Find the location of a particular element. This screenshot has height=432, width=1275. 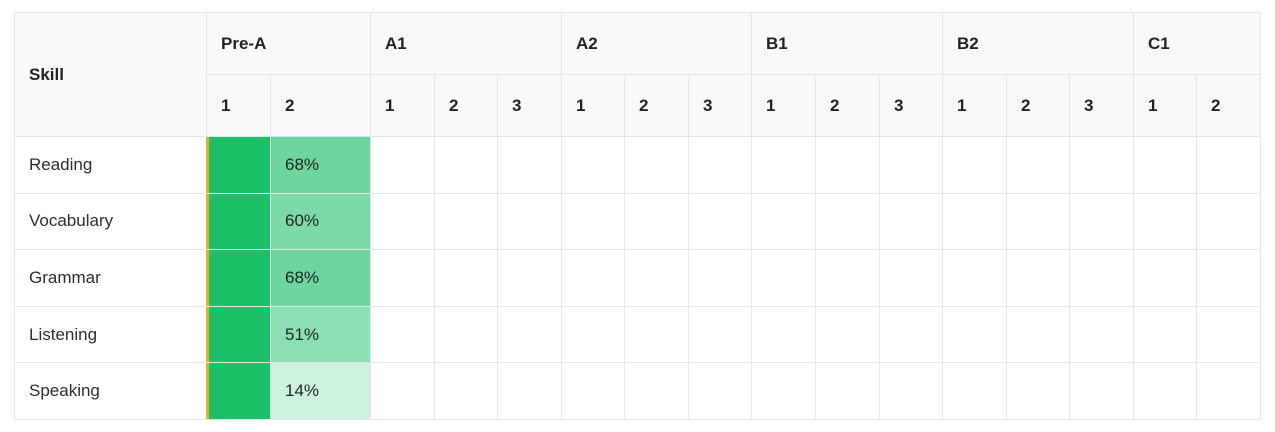

skill-label: Listening is located at coordinates (110, 334).